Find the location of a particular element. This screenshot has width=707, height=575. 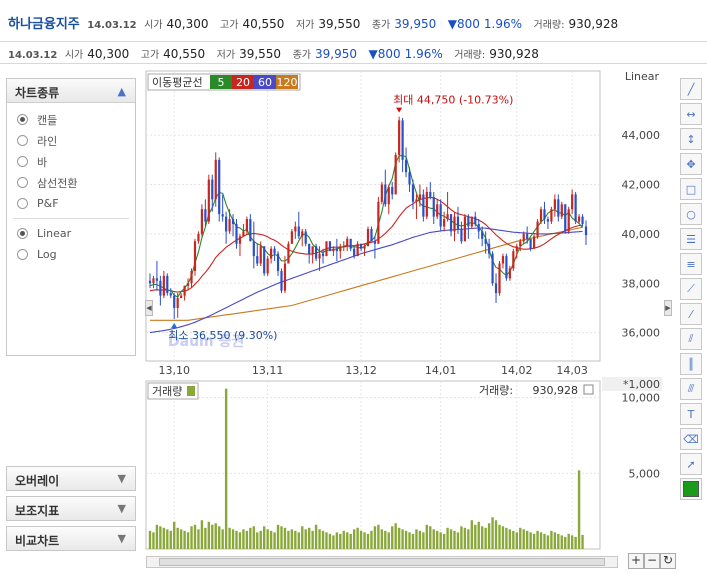

horizontal-scrollbar is located at coordinates (382, 562).